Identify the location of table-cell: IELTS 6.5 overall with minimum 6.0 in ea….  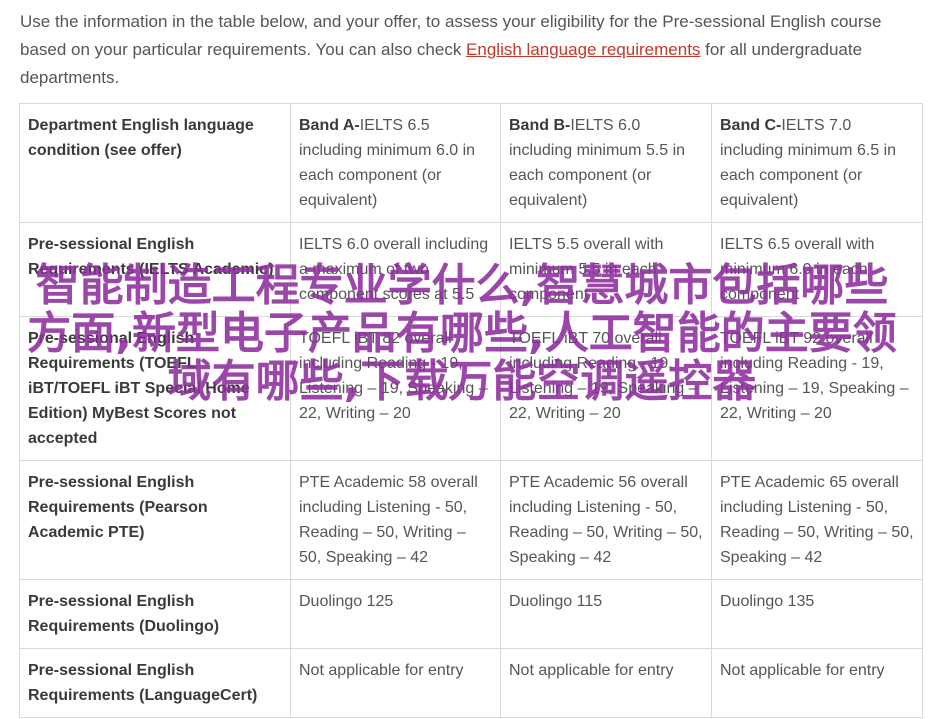
(817, 269).